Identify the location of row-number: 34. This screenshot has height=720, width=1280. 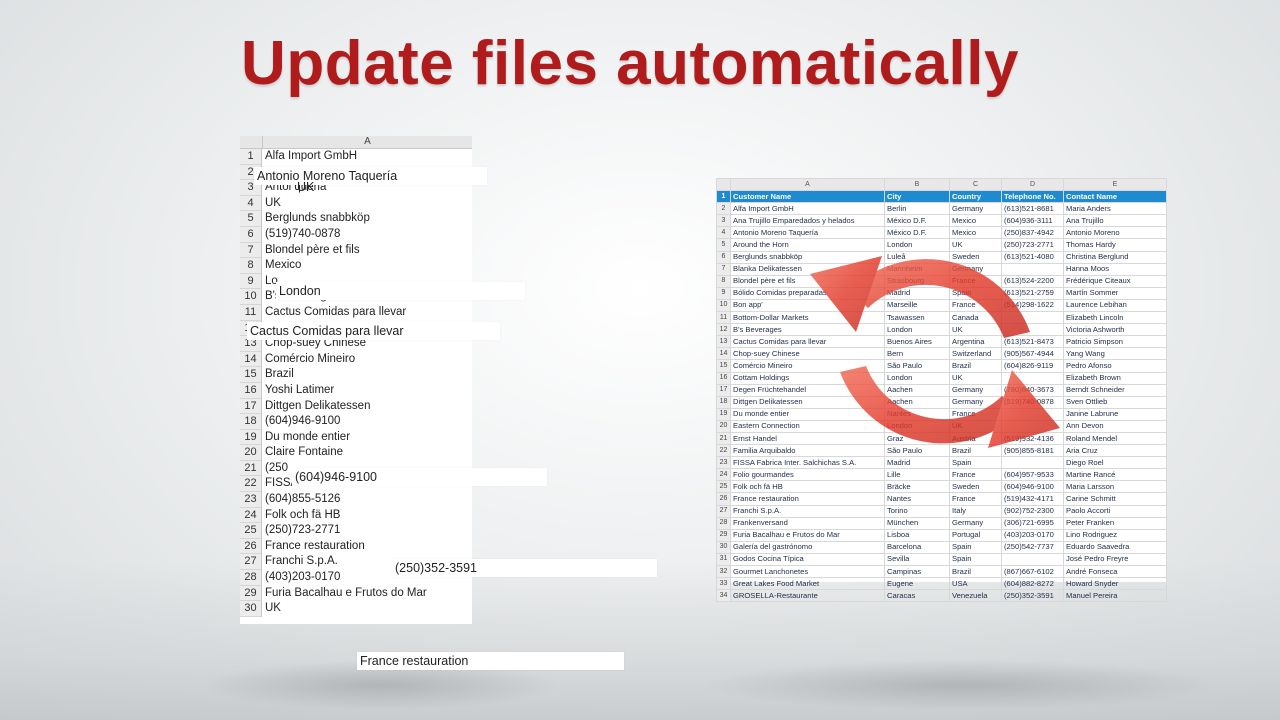
(723, 596).